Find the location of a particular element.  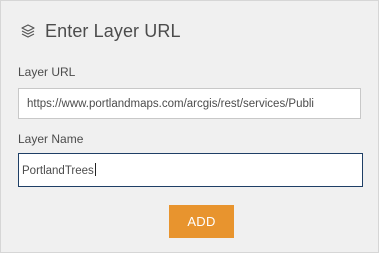

layer-name-label: Layer Name is located at coordinates (51, 139).